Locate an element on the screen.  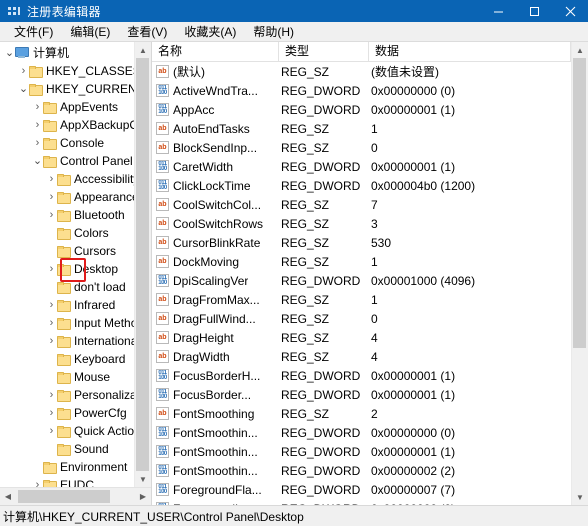
tree-item-appevents: › AppEvents is located at coordinates (67, 107).